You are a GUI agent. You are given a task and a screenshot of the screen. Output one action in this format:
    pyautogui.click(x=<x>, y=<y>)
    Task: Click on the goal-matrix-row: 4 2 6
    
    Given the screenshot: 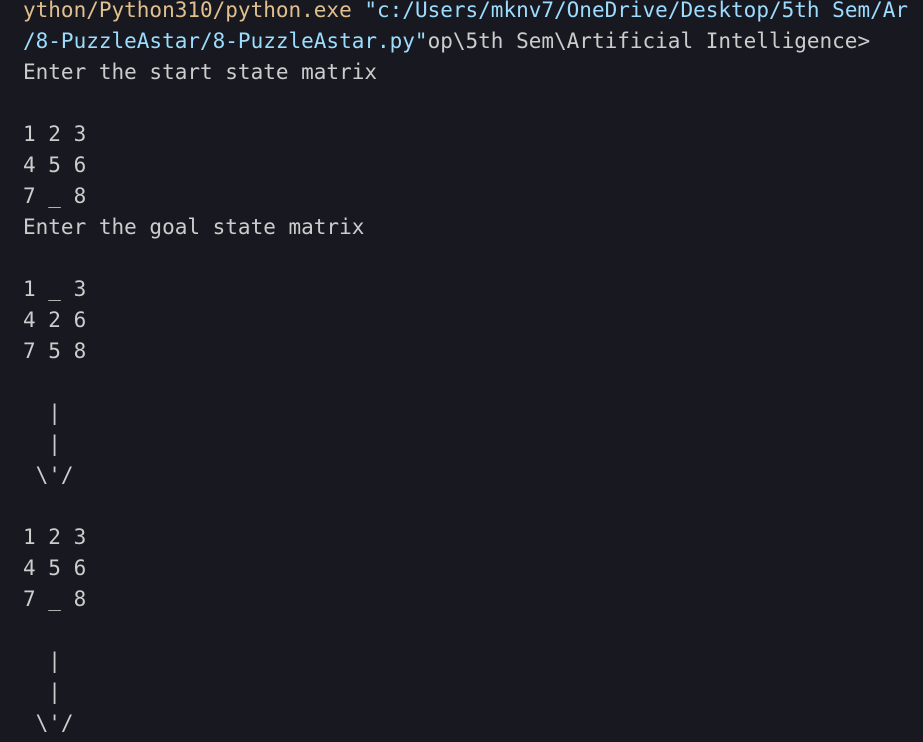 What is the action you would take?
    pyautogui.click(x=55, y=320)
    